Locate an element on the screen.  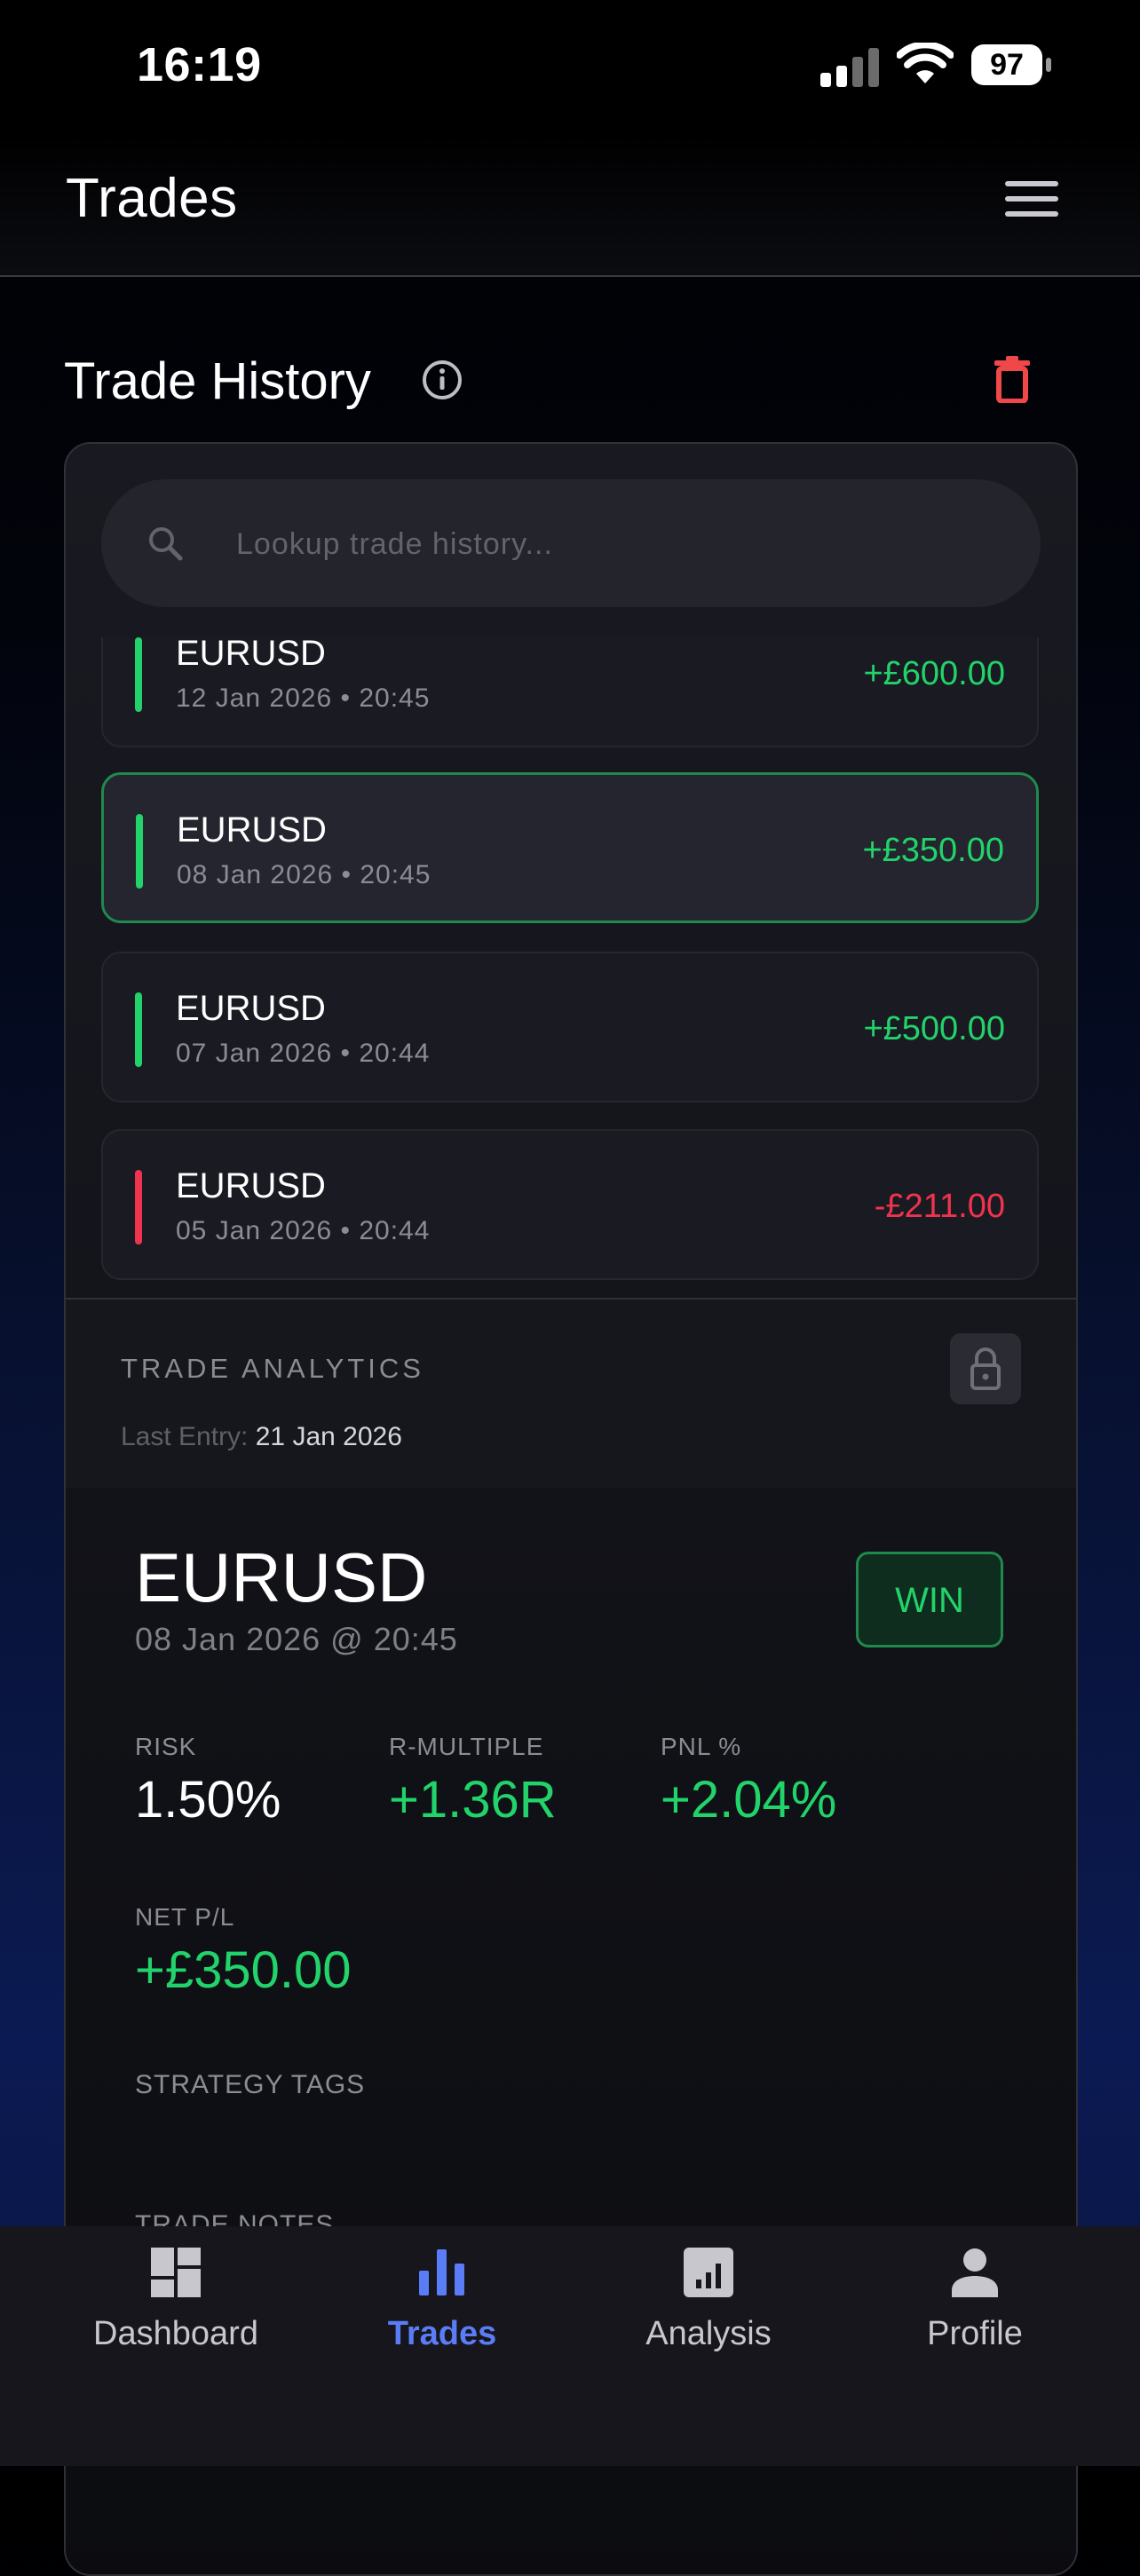
hamburger-menu-icon is located at coordinates (1031, 202).